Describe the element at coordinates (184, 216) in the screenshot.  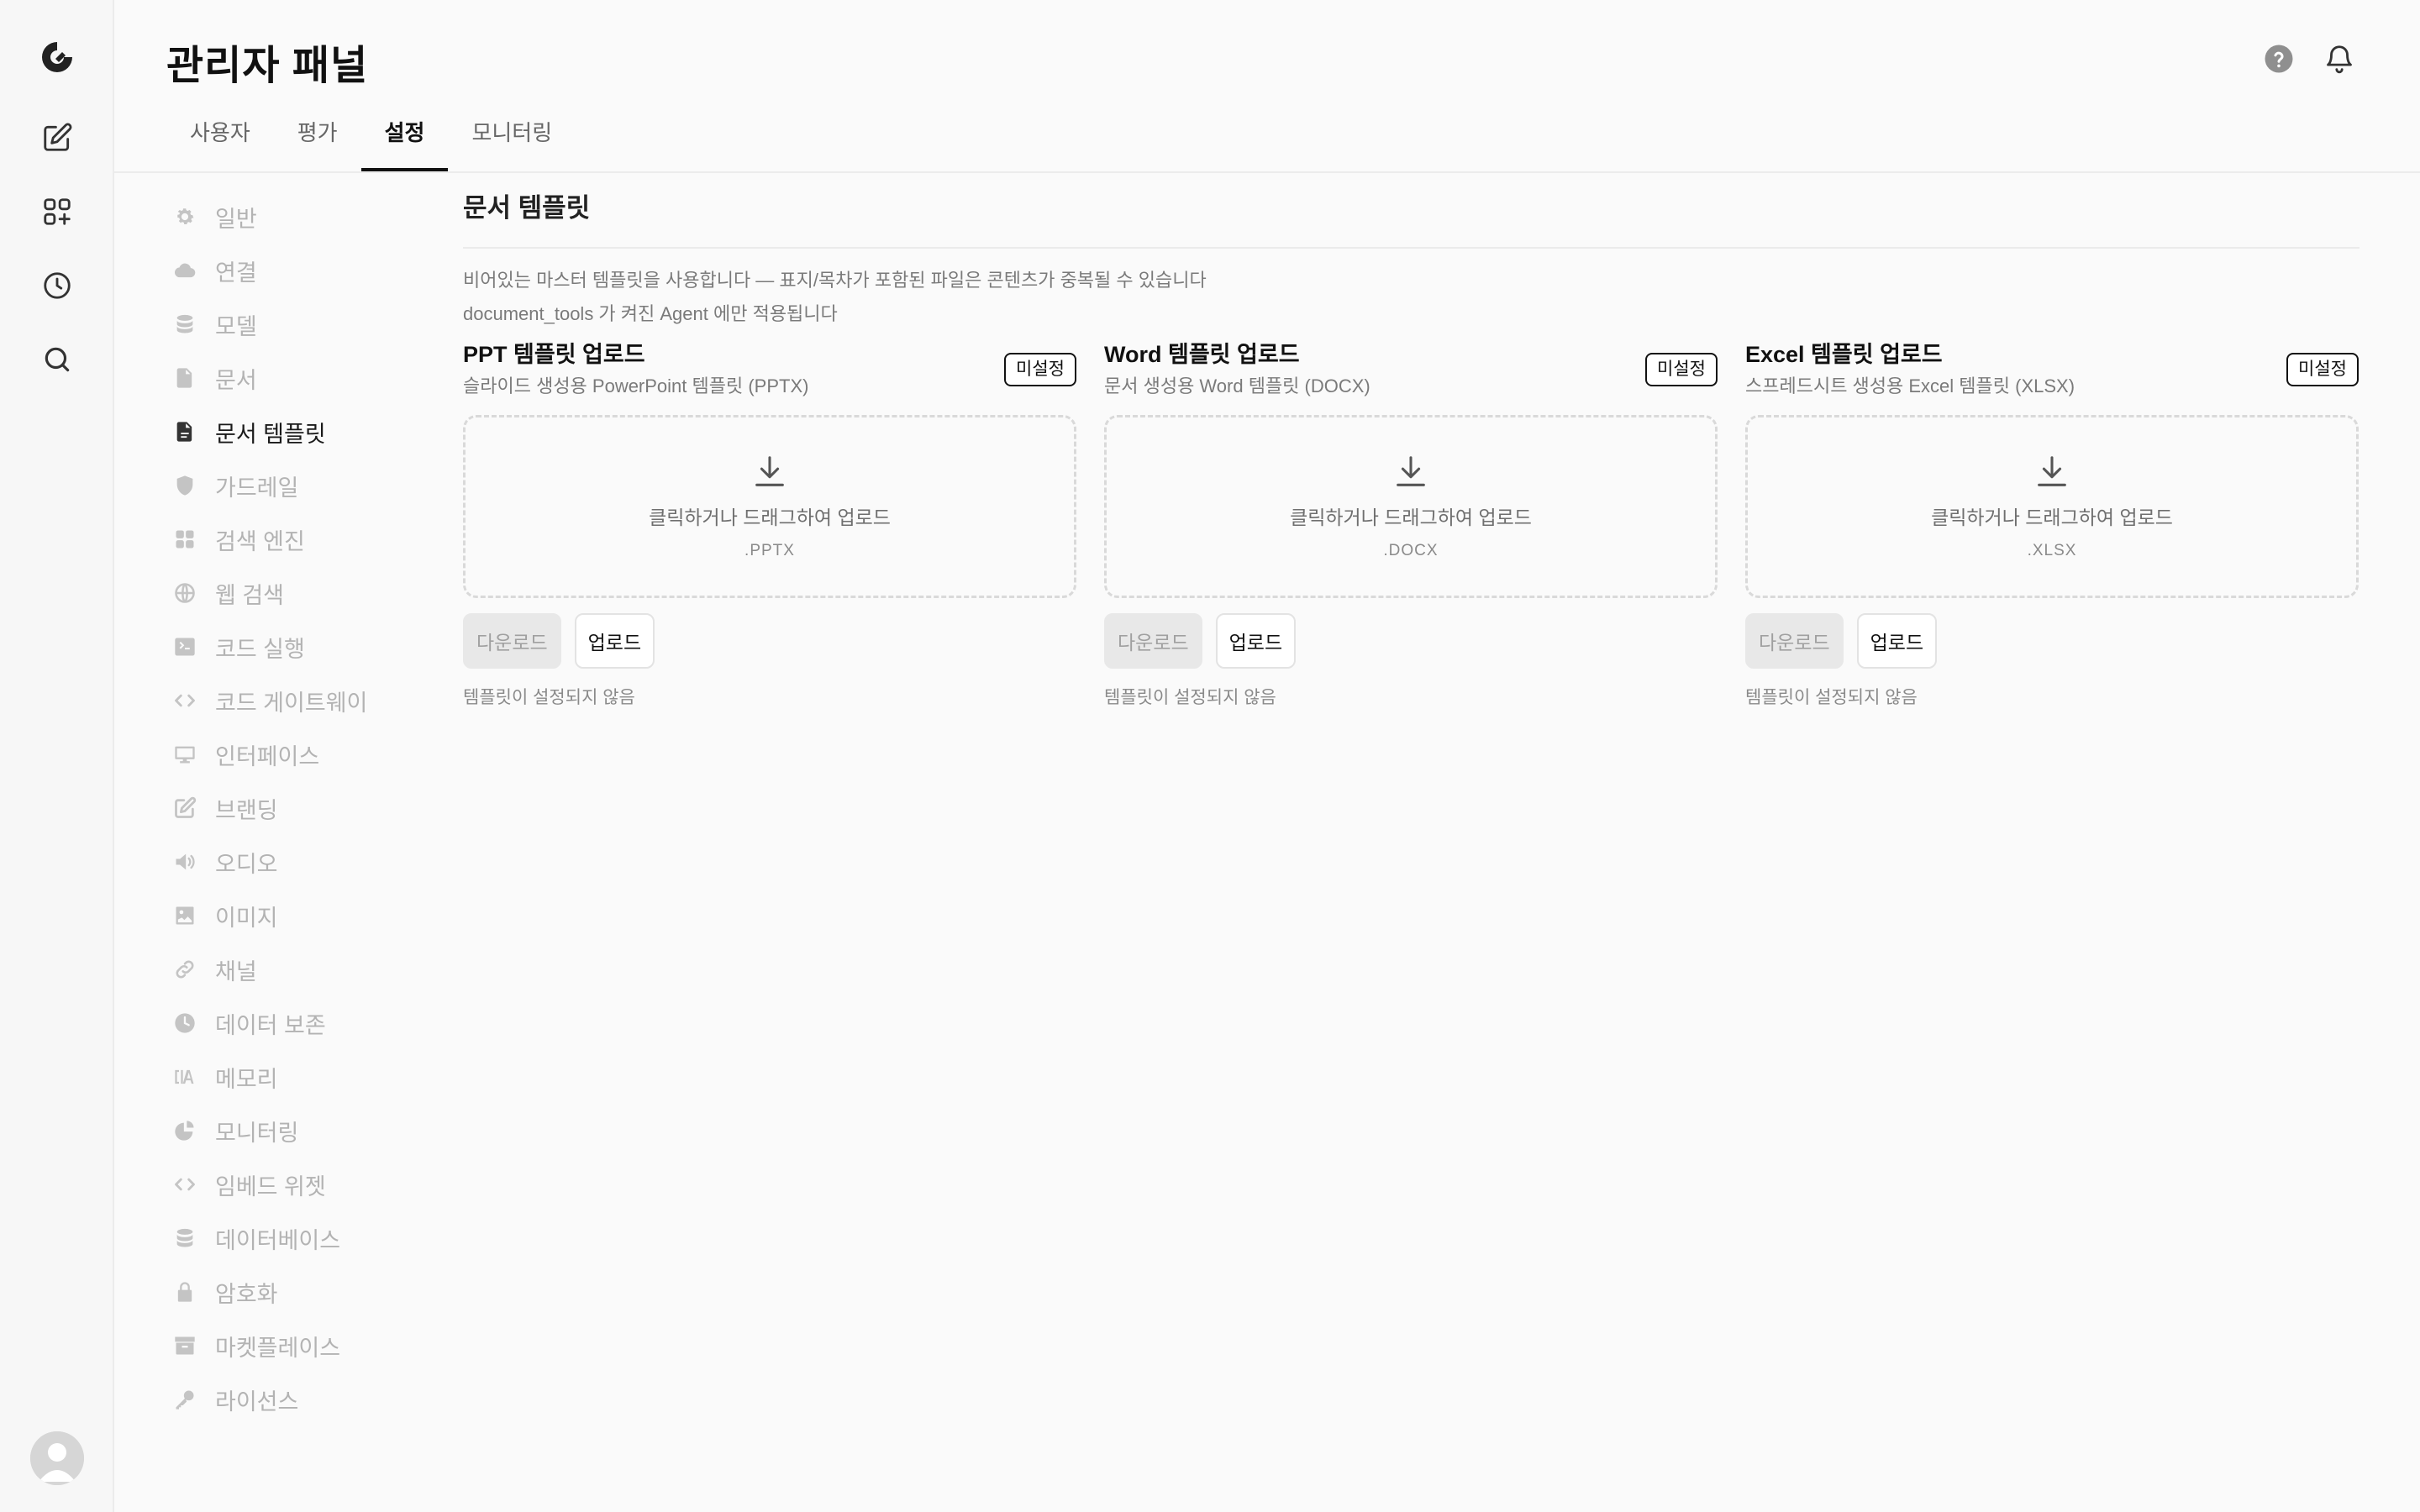
I see `gear-icon` at that location.